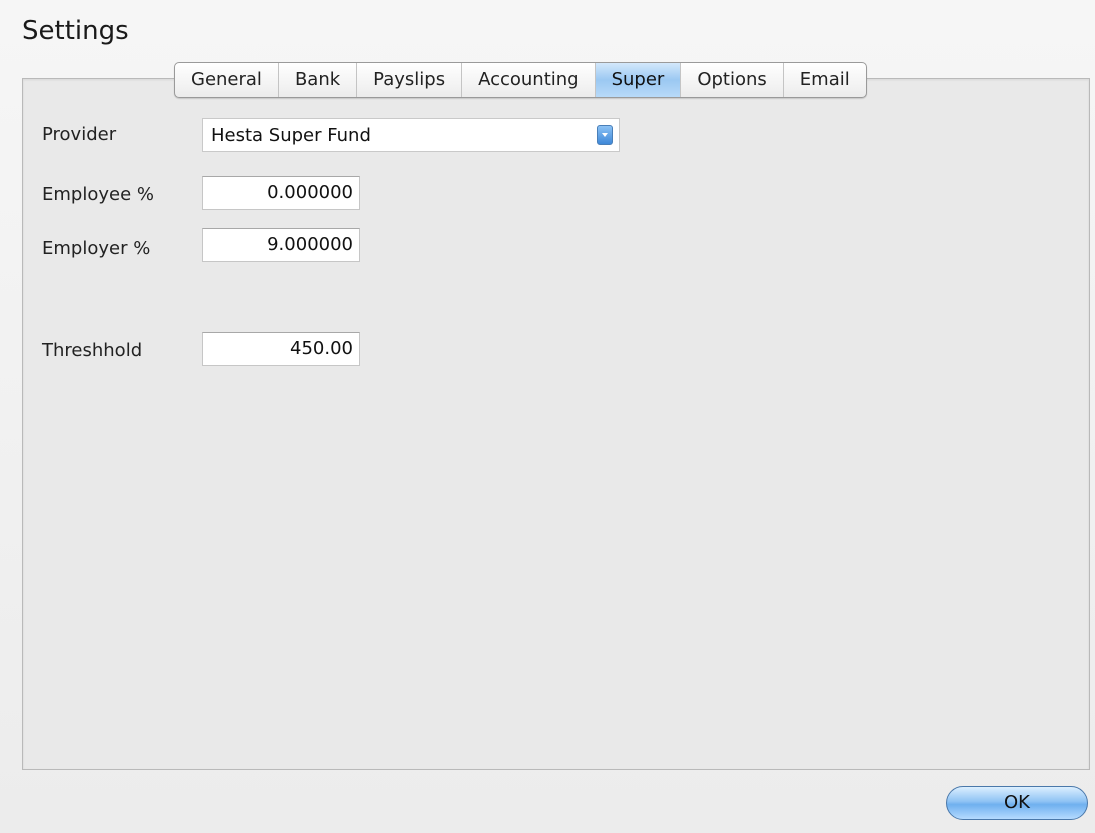 This screenshot has width=1095, height=833. I want to click on threshold-label: Threshhold, so click(92, 350).